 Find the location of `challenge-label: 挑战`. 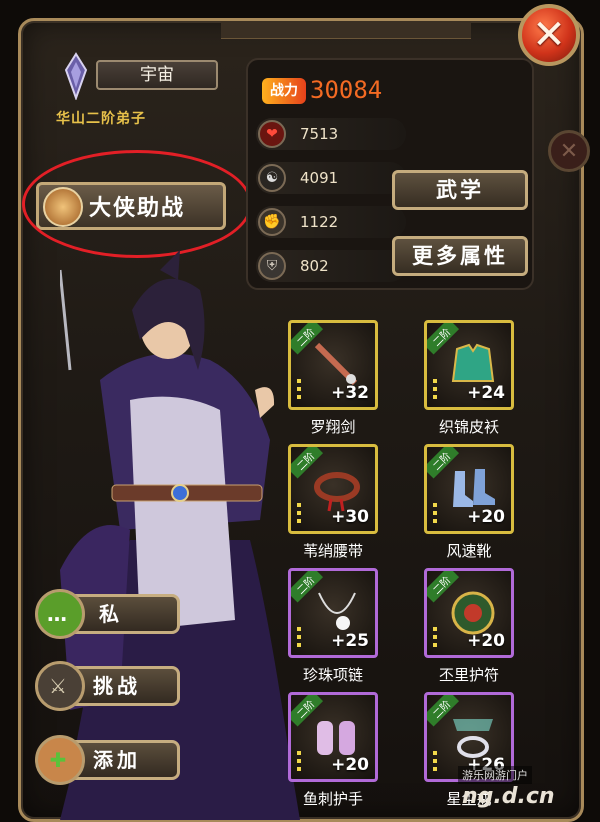

challenge-label: 挑战 is located at coordinates (117, 686).